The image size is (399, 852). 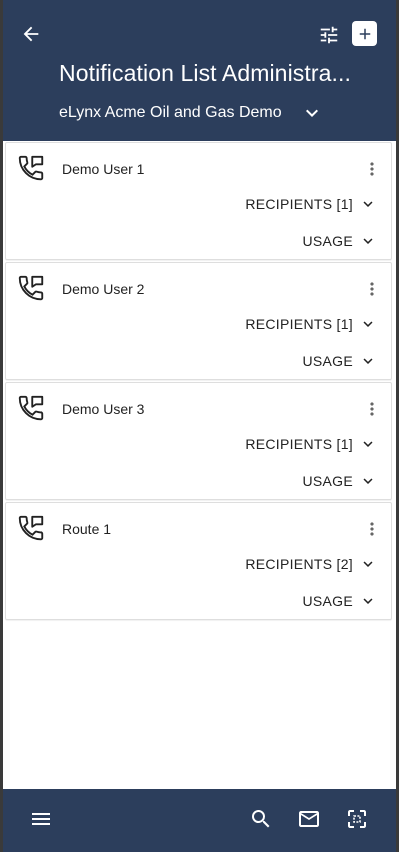 I want to click on bottom-toolbar, so click(x=199, y=820).